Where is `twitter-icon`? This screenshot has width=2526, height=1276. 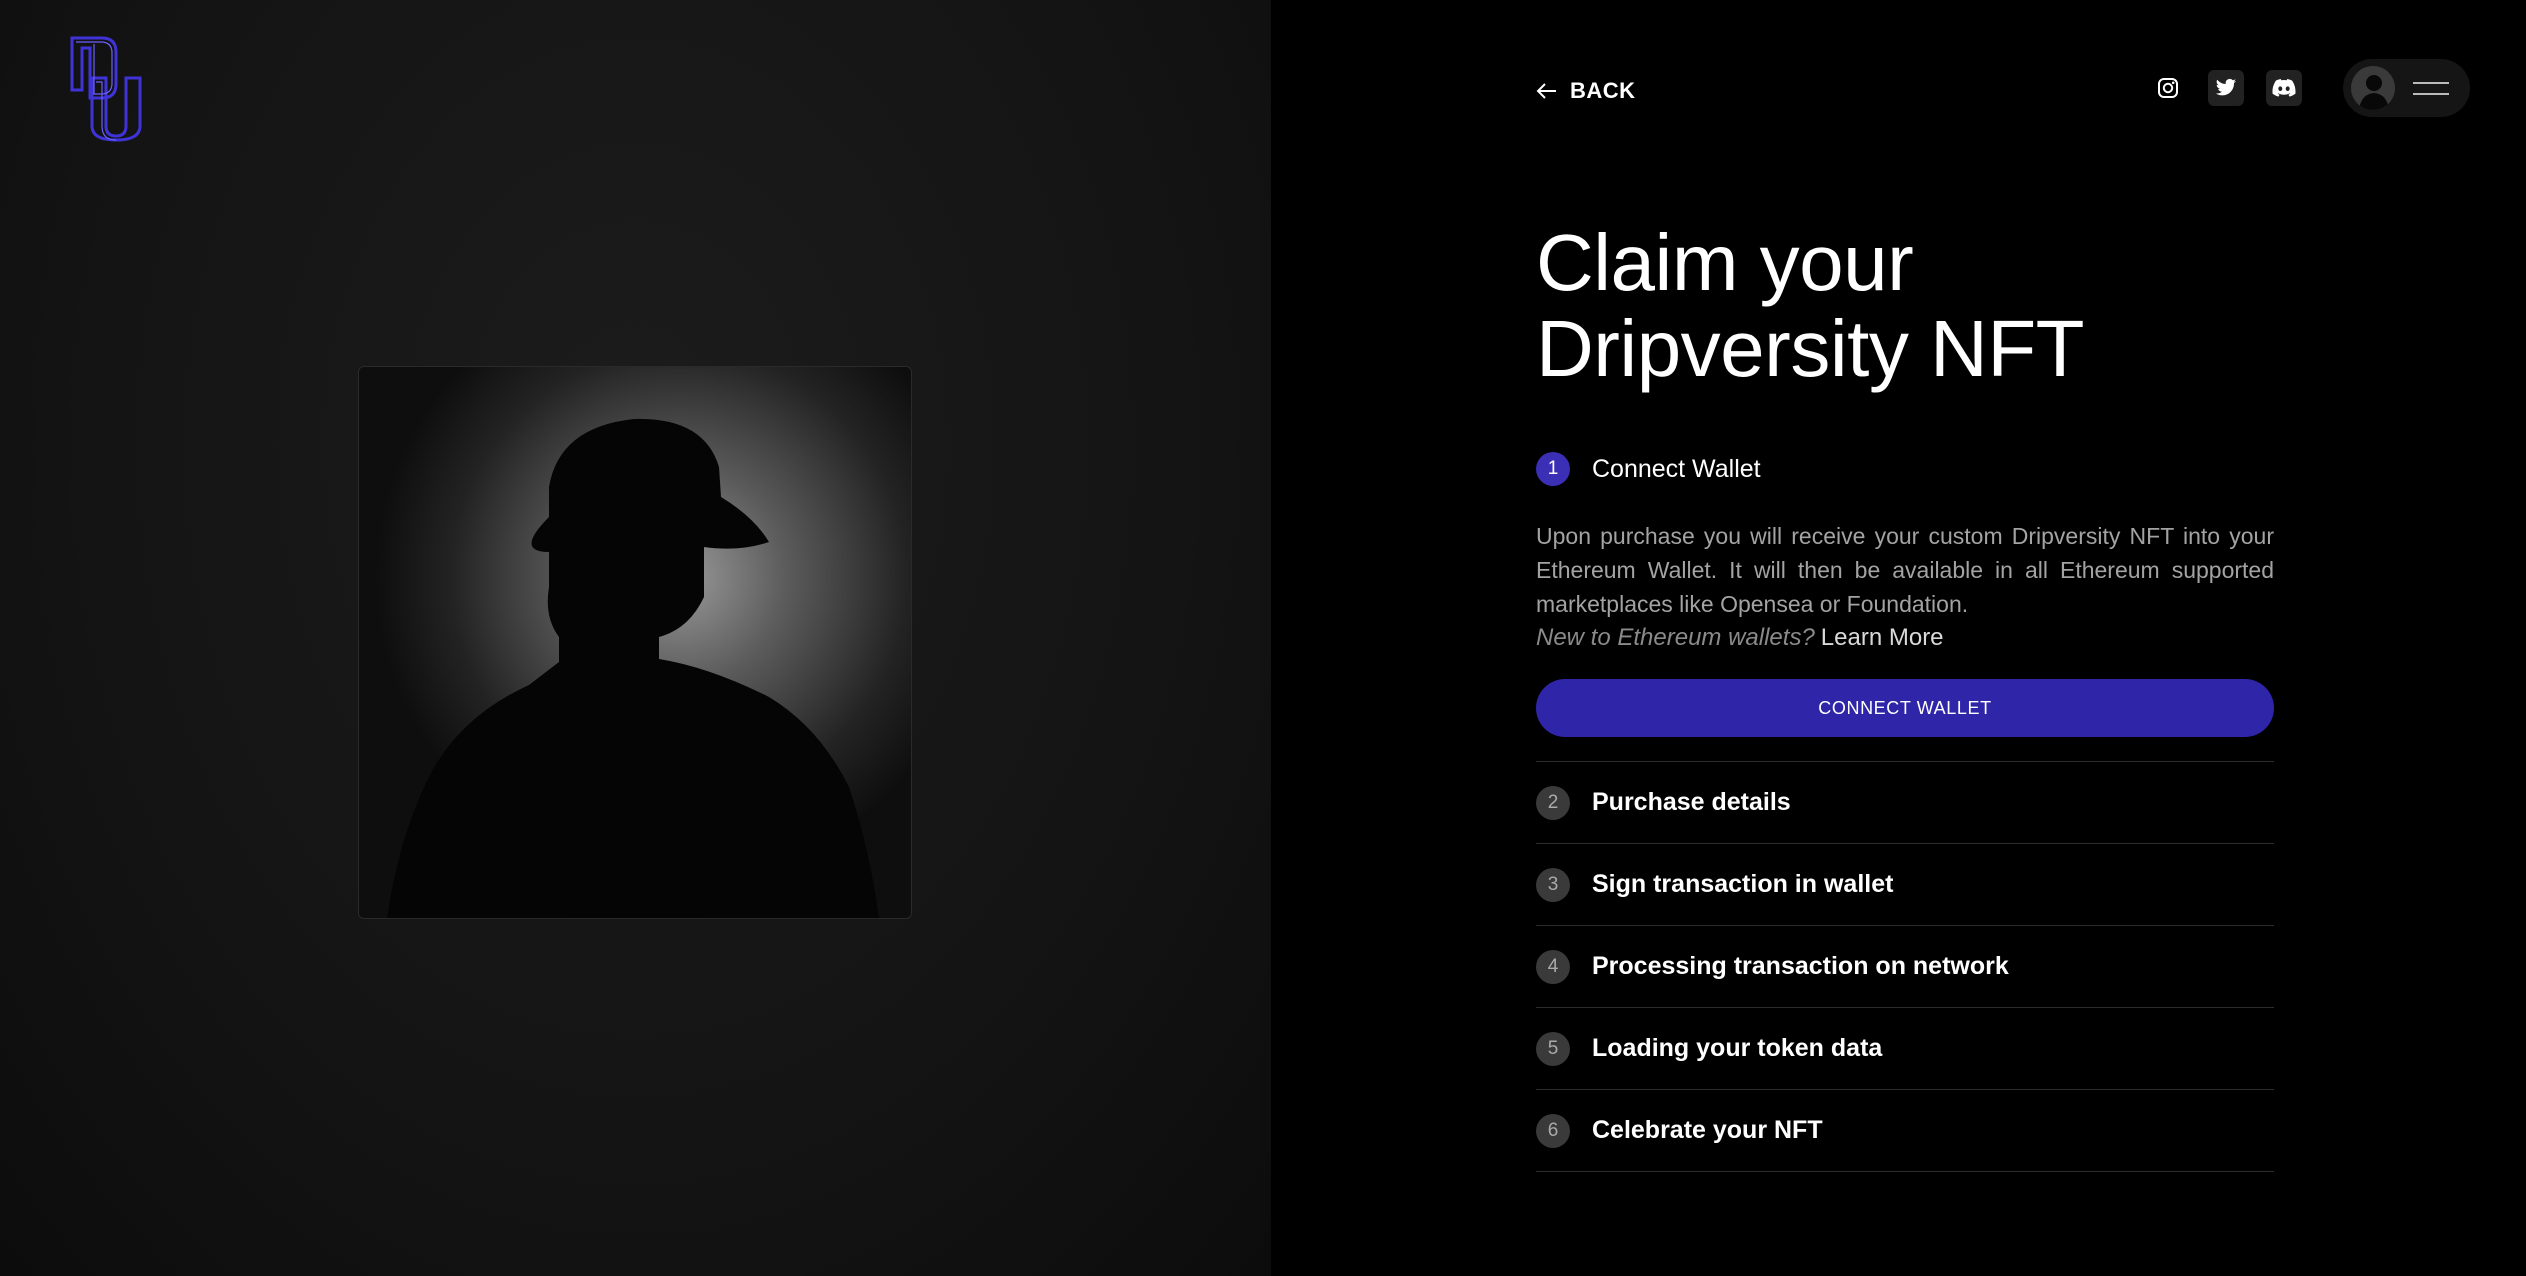
twitter-icon is located at coordinates (2226, 87).